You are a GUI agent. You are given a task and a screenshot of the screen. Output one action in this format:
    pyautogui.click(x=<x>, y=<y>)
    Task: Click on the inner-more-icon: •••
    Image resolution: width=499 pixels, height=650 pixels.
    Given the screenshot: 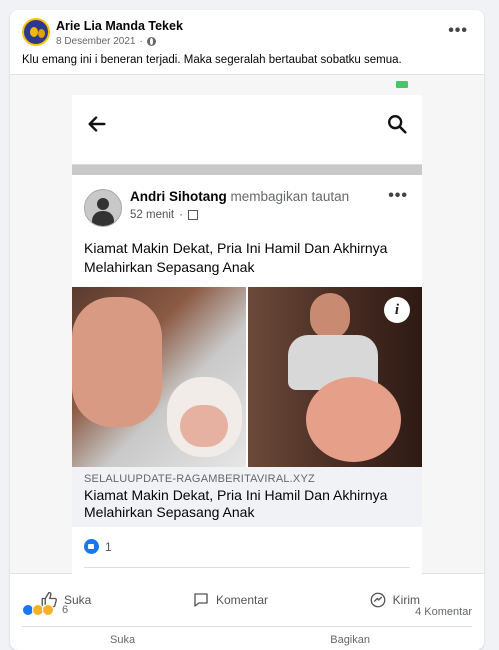 What is the action you would take?
    pyautogui.click(x=398, y=195)
    